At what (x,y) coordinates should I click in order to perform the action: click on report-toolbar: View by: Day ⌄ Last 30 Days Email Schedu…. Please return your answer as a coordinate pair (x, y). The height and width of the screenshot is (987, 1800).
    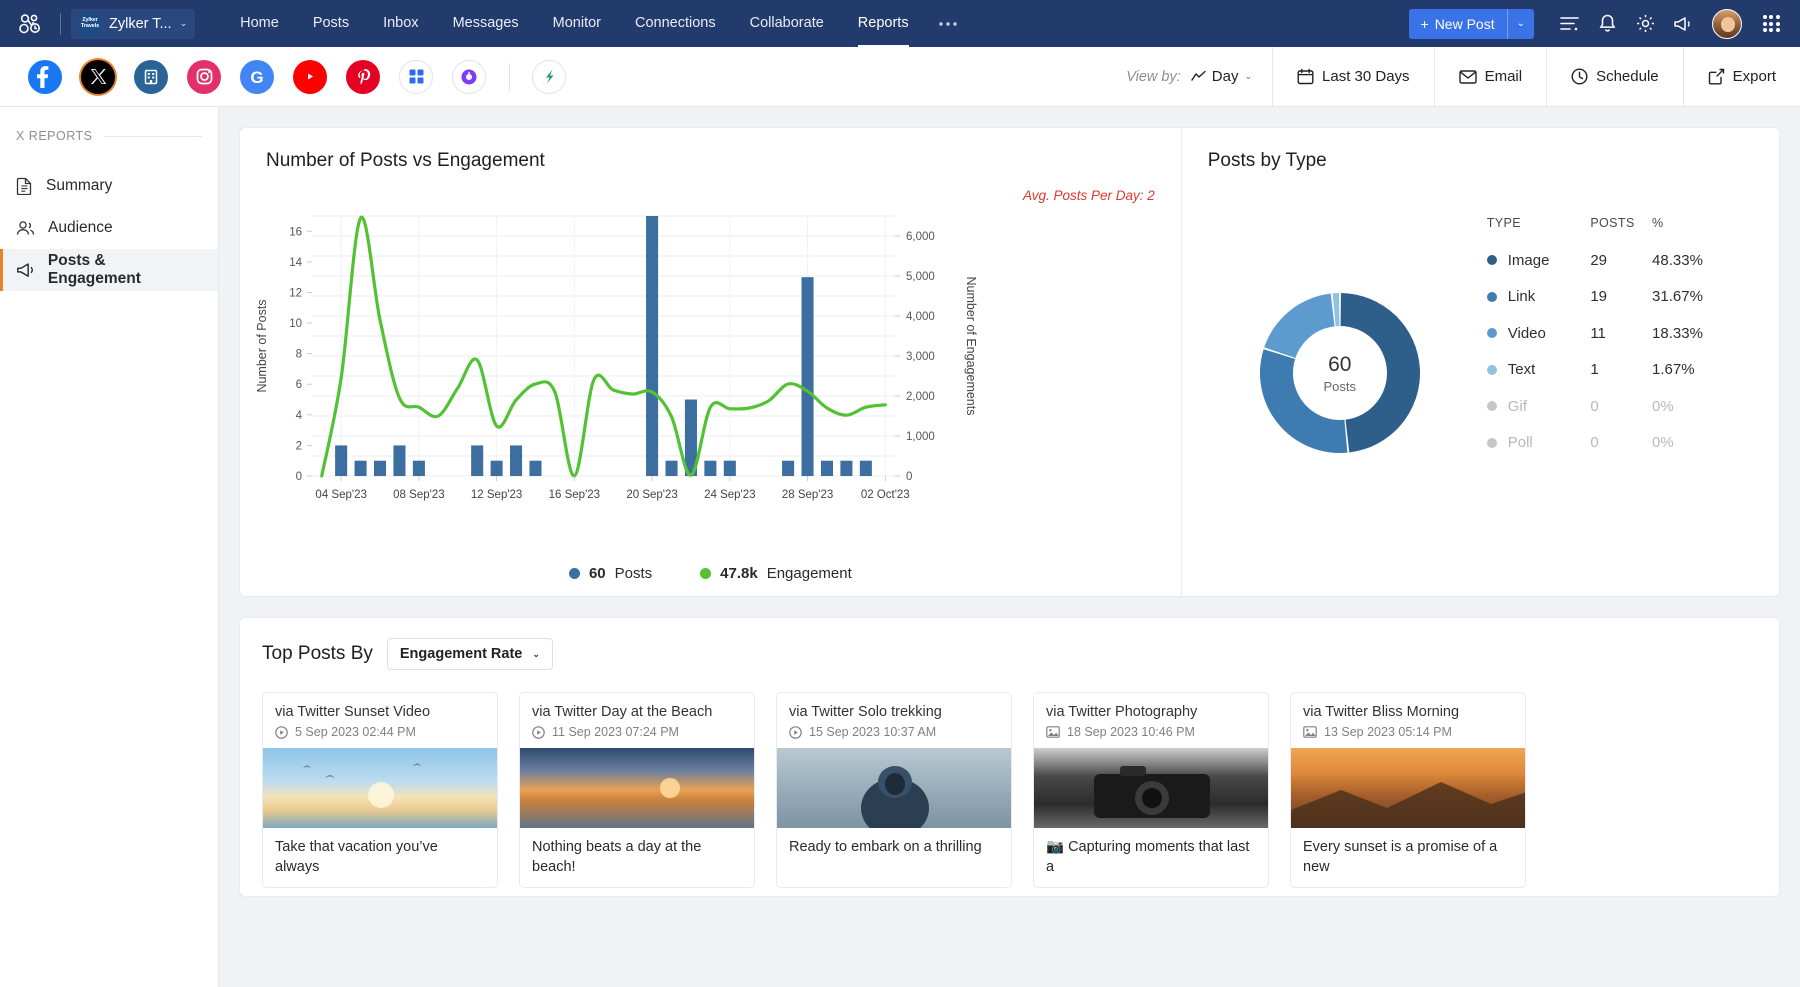
    Looking at the image, I should click on (1453, 76).